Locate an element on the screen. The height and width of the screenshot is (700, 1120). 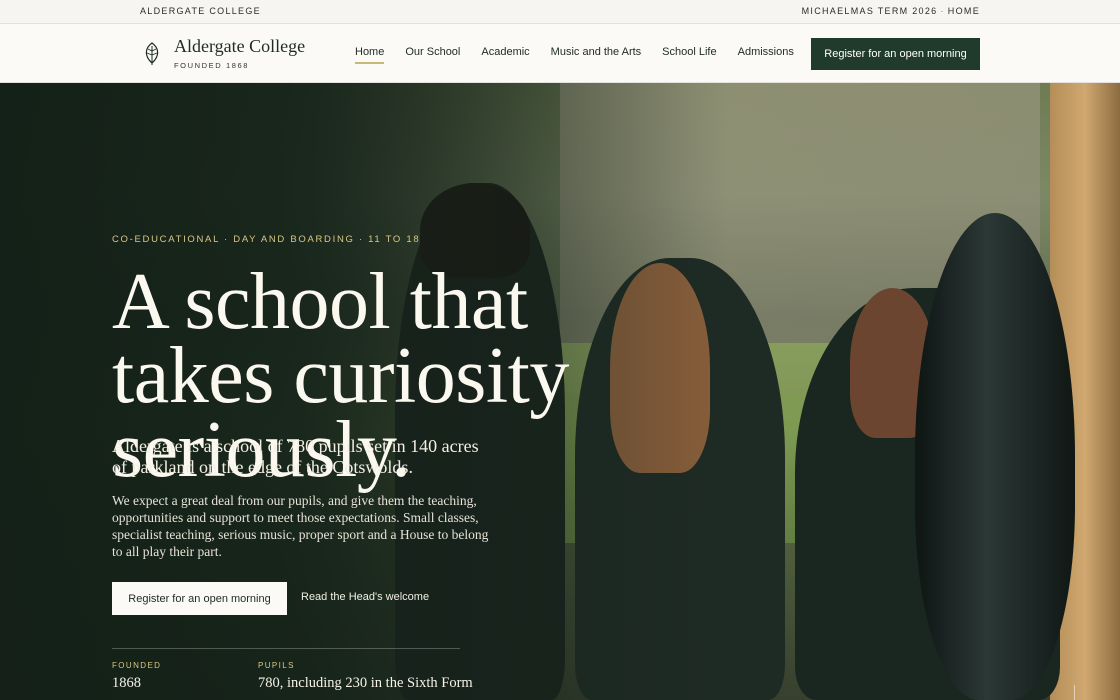
fact-pupils-value: 780, including 230 in the Sixth Form is located at coordinates (365, 683).